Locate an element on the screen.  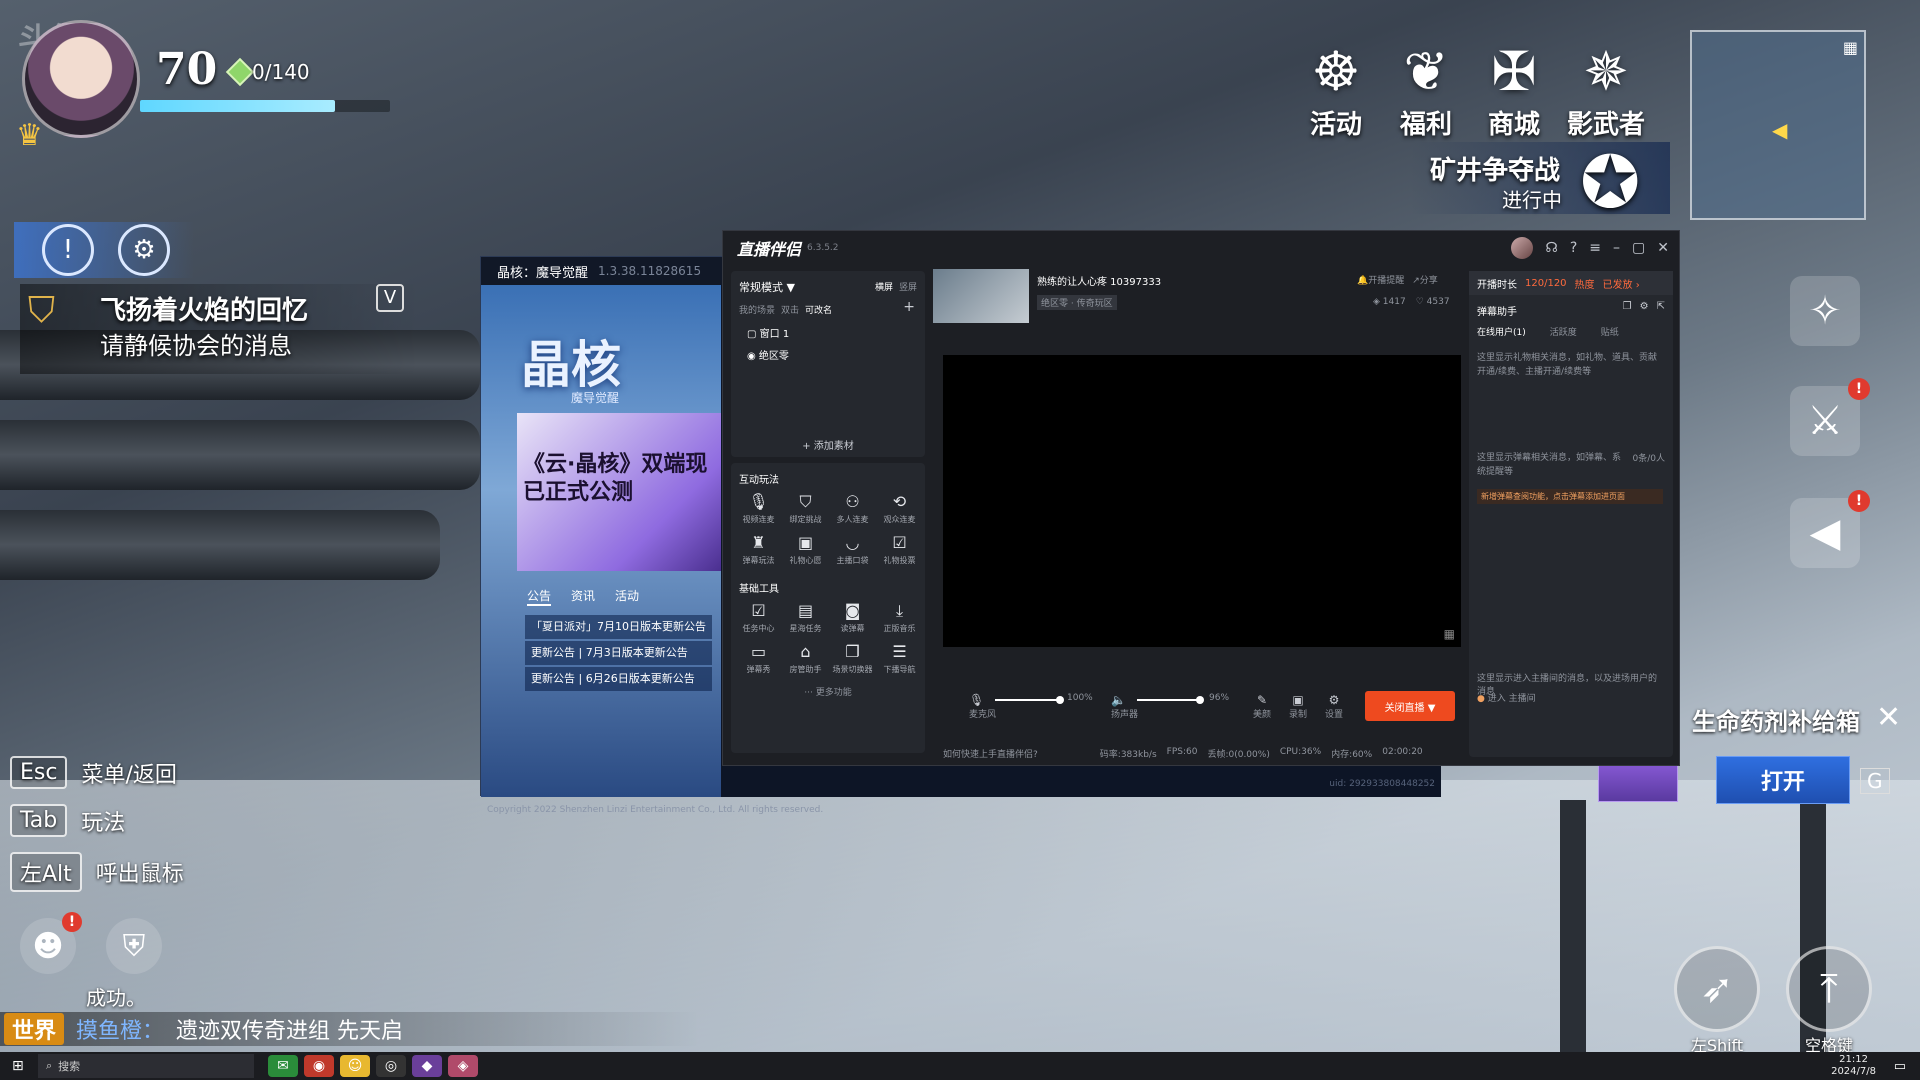
sent-badge: 已发放 › is located at coordinates (1621, 283).